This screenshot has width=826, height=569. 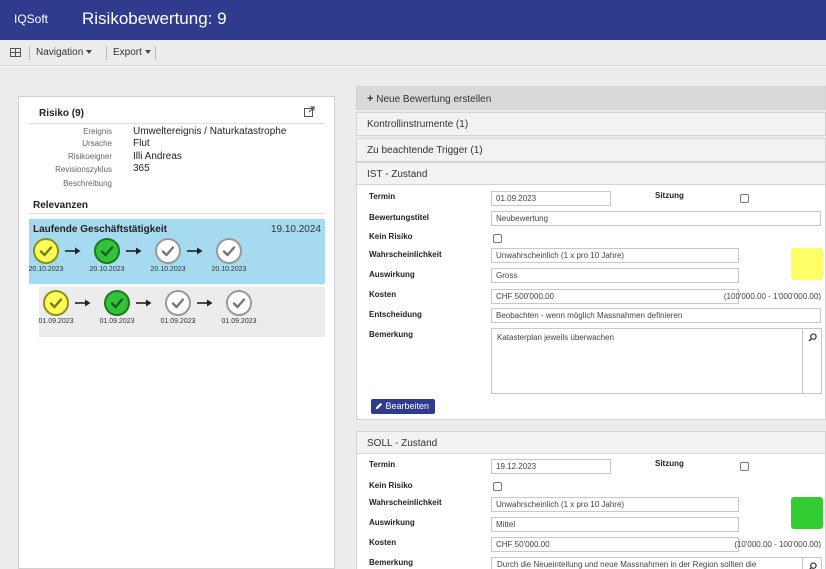 I want to click on relevance-flow: 01.09.2023 01.09.2023 01.09.2023 01.09.2023, so click(x=181, y=312).